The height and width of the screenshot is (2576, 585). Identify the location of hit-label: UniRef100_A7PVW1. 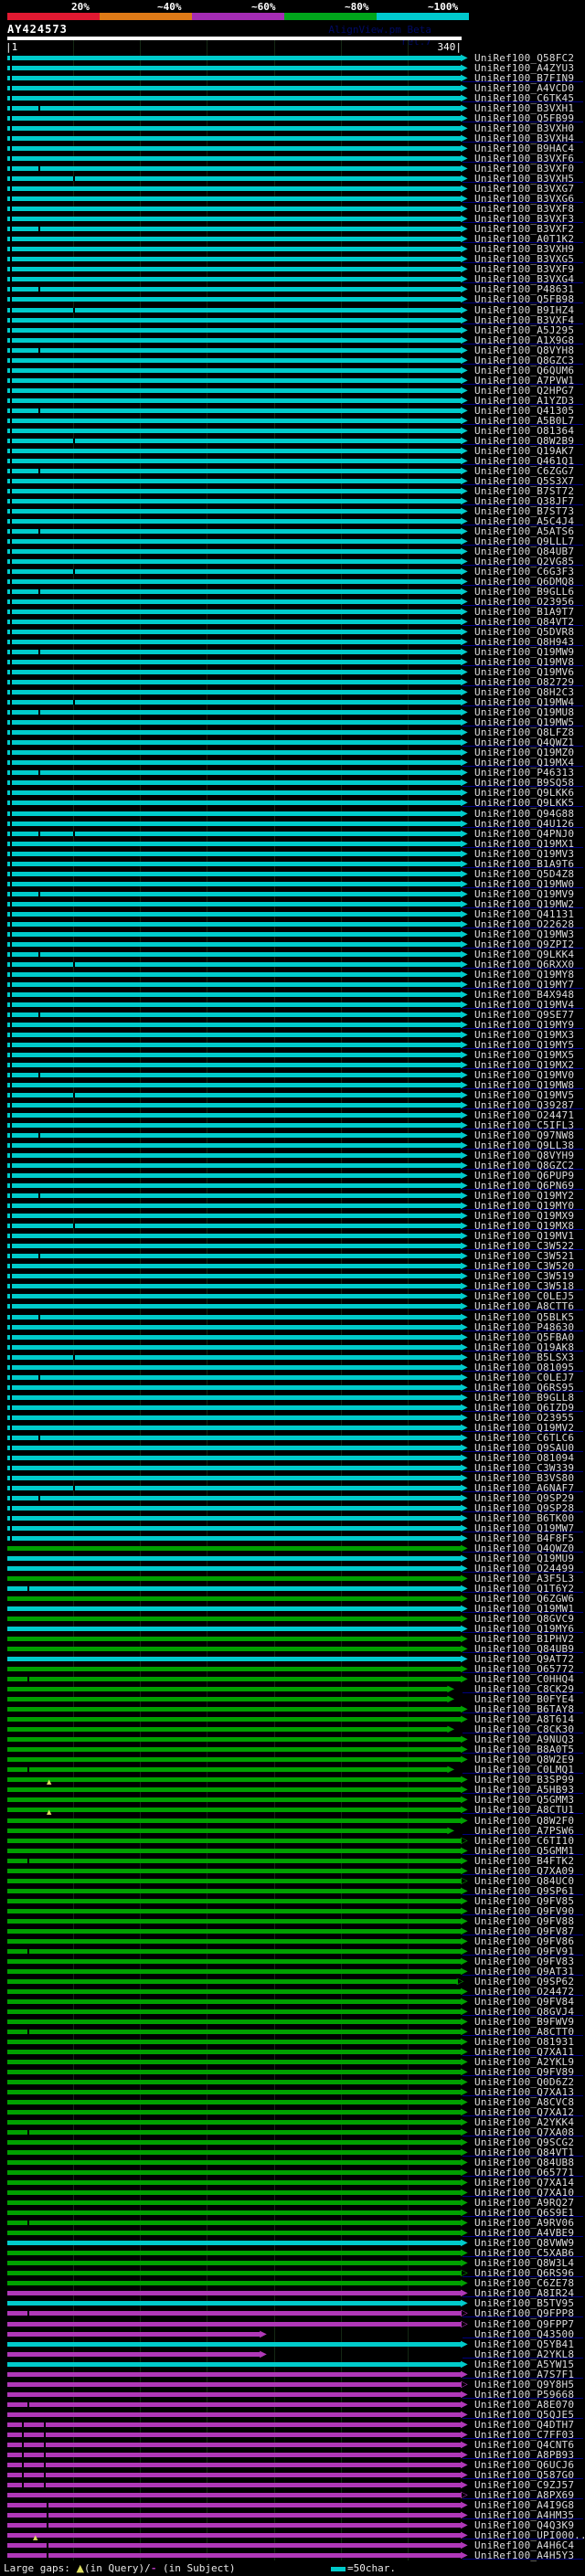
(529, 381).